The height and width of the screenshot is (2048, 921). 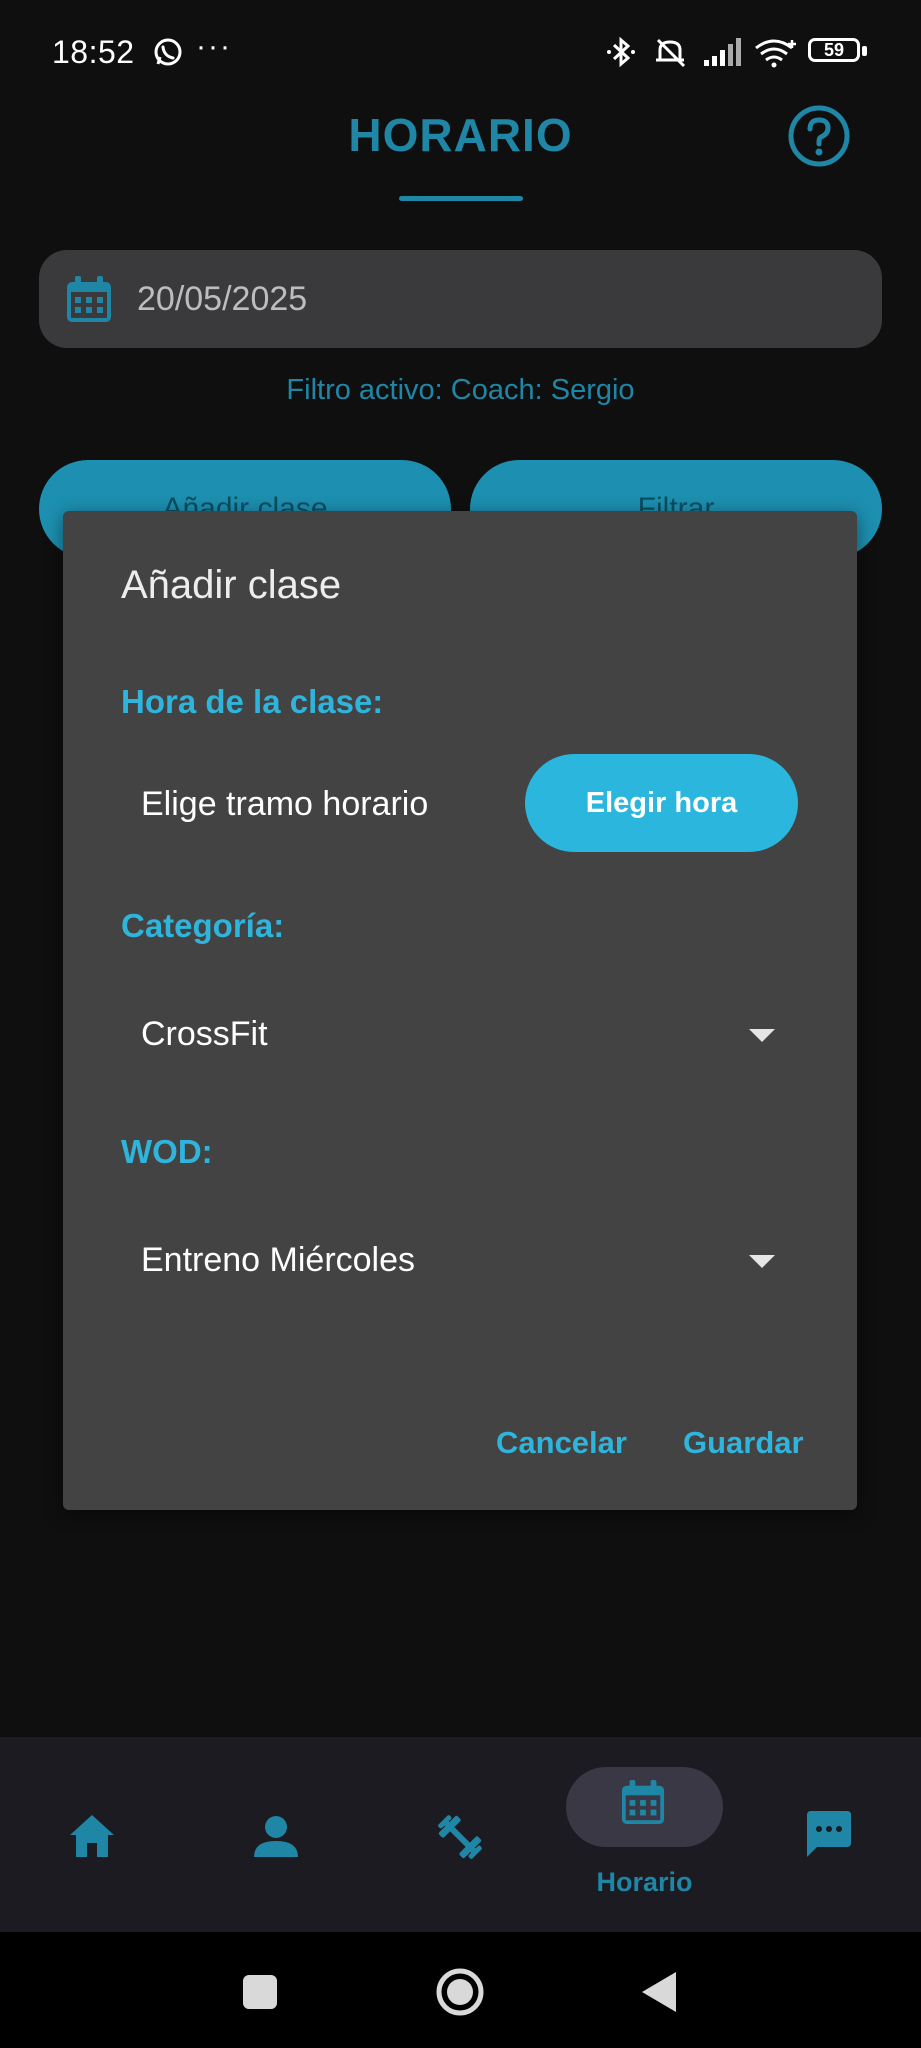 What do you see at coordinates (722, 52) in the screenshot?
I see `signal-icon` at bounding box center [722, 52].